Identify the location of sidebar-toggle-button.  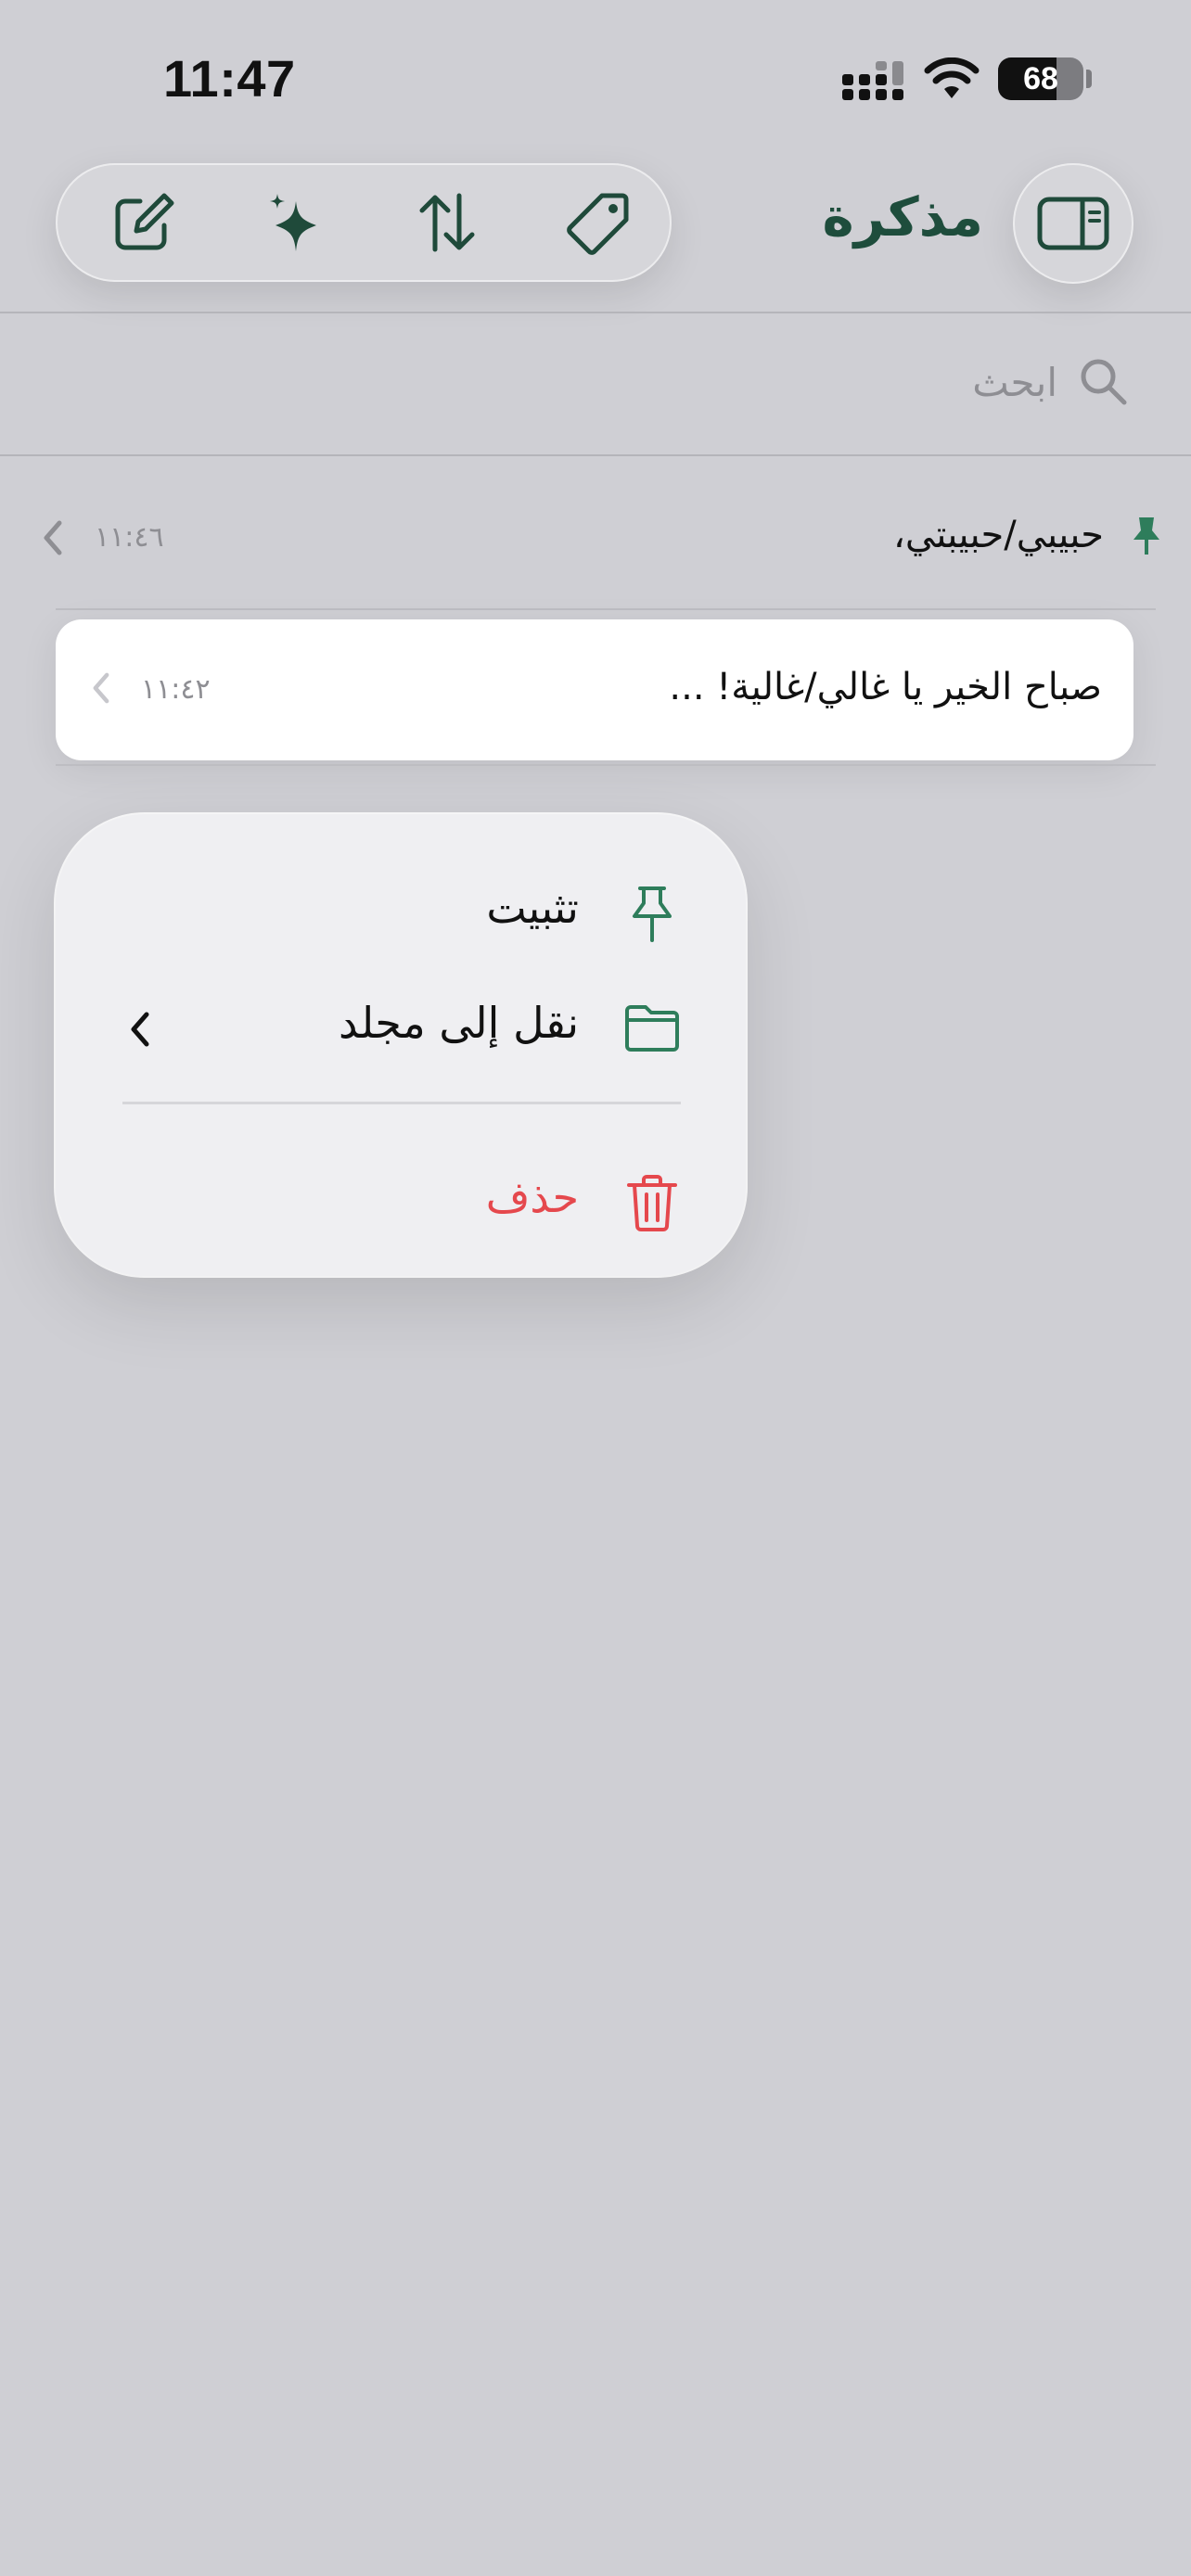
(1073, 223).